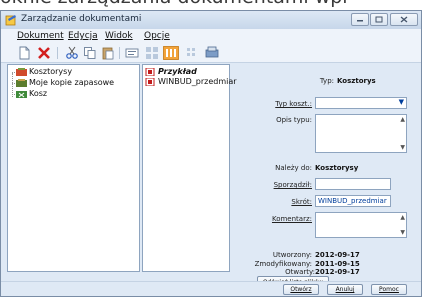  I want to click on file-item-przyklad: Przykład, so click(171, 71).